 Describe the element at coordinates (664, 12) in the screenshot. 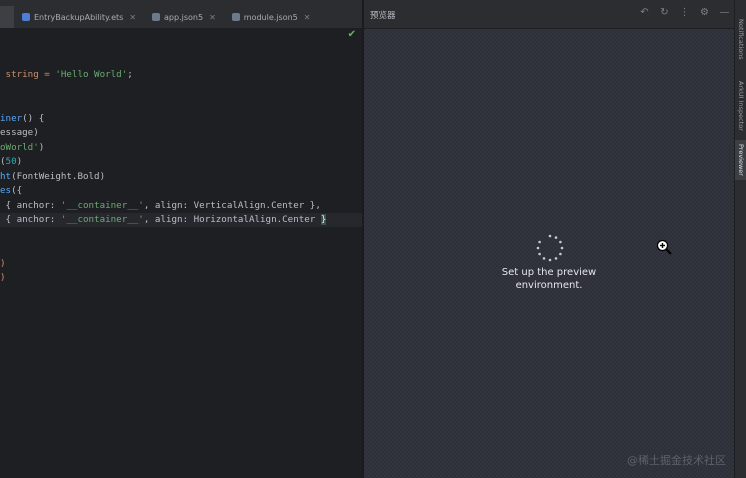

I see `refresh-icon: ↻` at that location.